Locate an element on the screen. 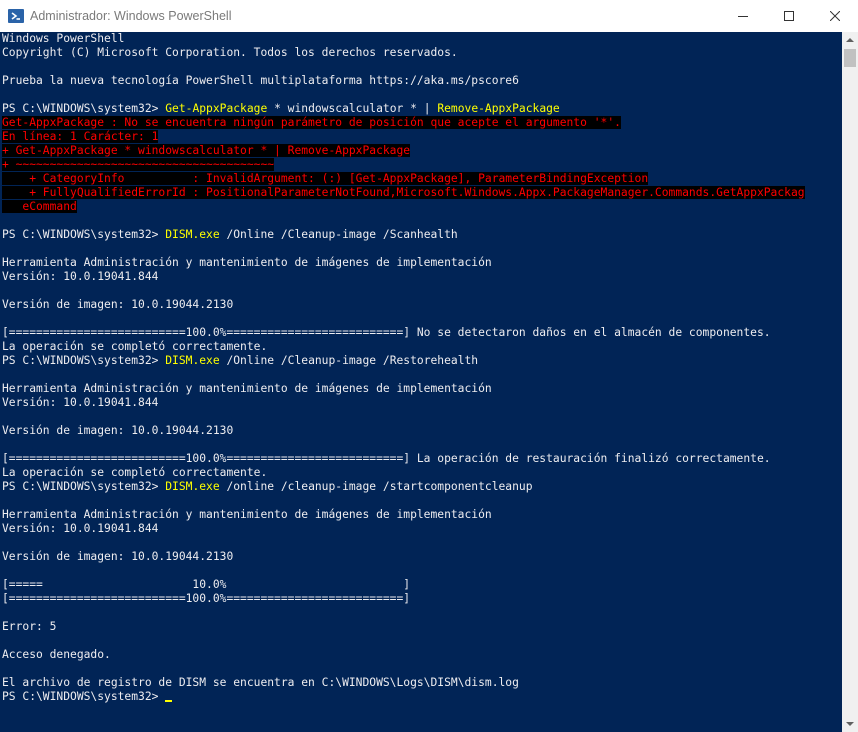 The height and width of the screenshot is (732, 858). minimize-icon is located at coordinates (743, 16).